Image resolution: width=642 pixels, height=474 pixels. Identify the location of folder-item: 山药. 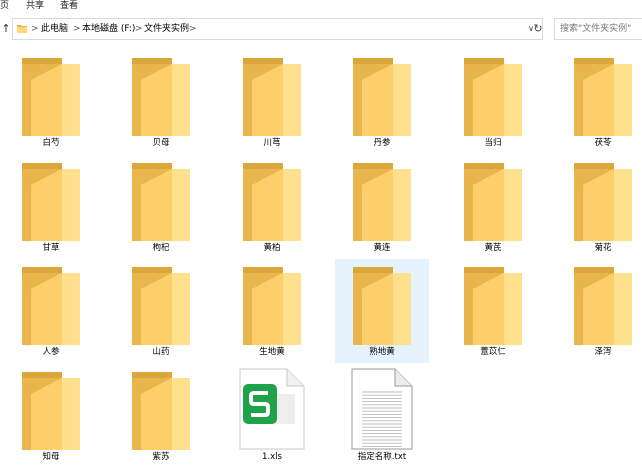
(161, 311).